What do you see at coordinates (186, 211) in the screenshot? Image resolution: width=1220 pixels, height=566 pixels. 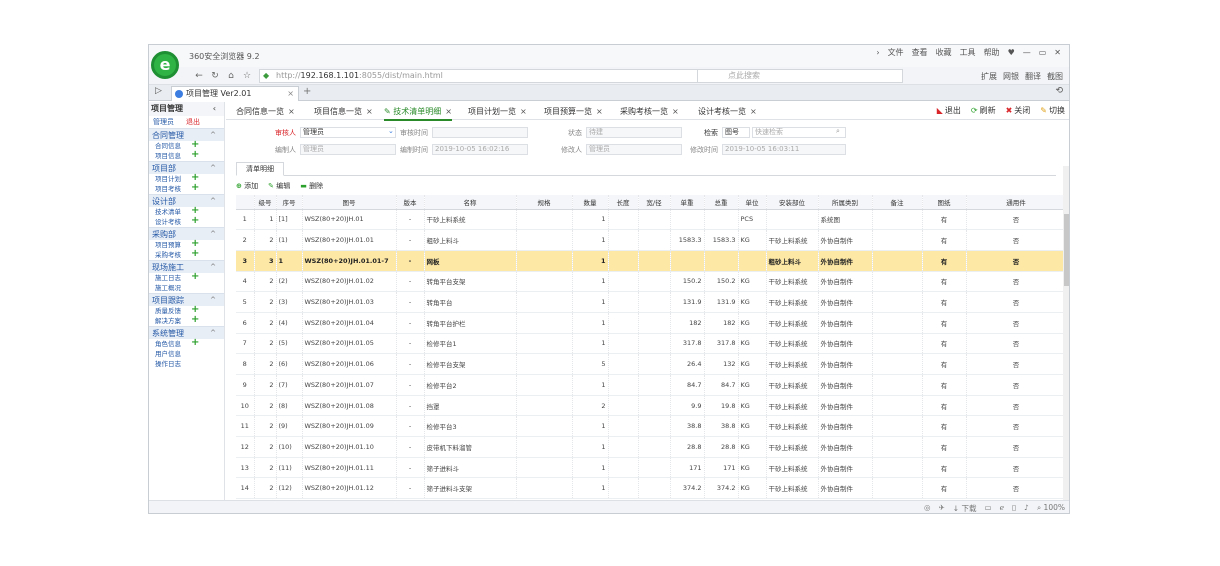 I see `sidebar-item: 技术清单 +` at bounding box center [186, 211].